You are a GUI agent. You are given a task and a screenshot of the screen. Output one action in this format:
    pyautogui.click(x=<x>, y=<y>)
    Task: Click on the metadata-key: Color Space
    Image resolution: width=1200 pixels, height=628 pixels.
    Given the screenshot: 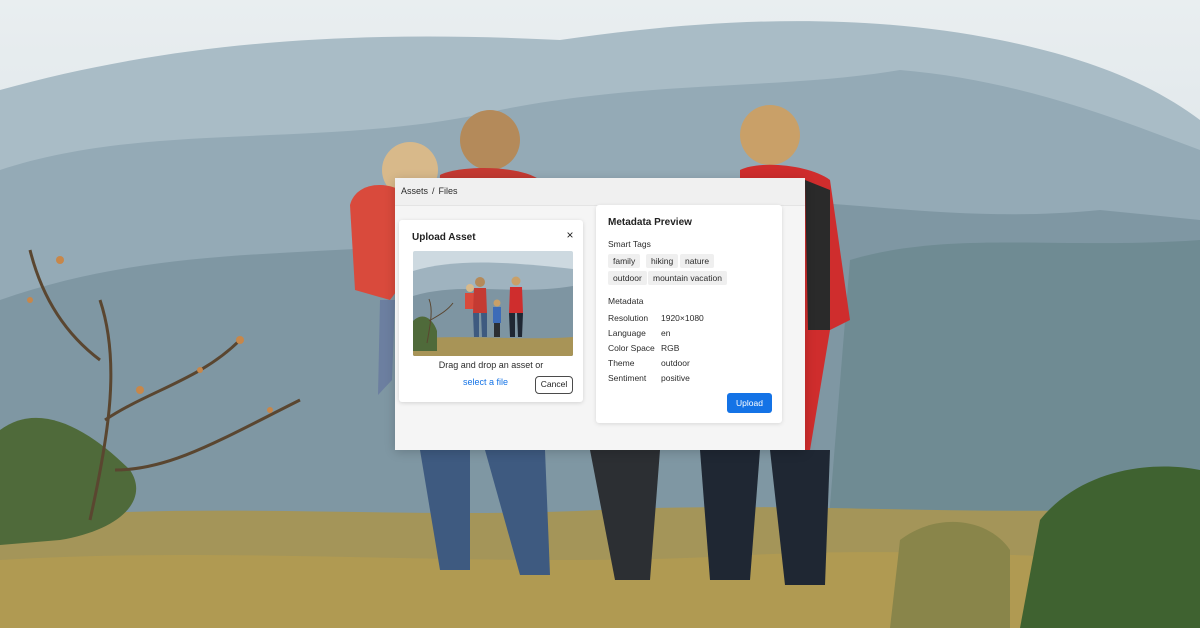 What is the action you would take?
    pyautogui.click(x=631, y=348)
    